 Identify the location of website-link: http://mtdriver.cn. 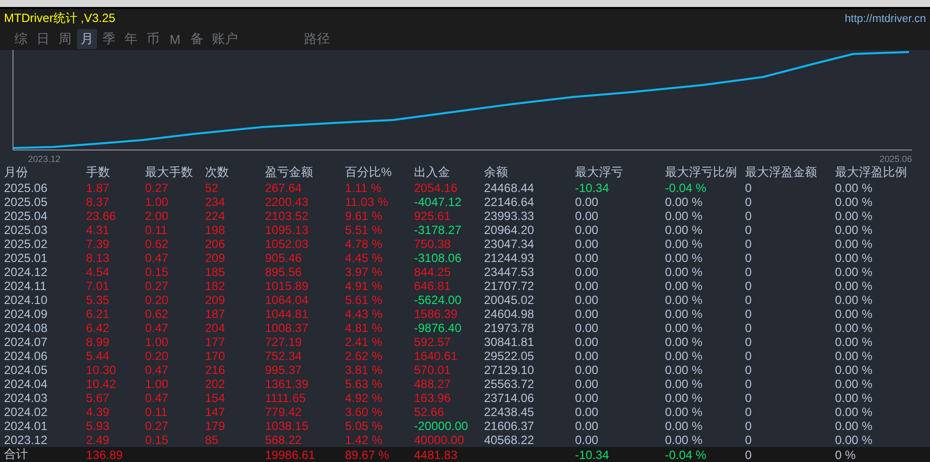
(885, 18).